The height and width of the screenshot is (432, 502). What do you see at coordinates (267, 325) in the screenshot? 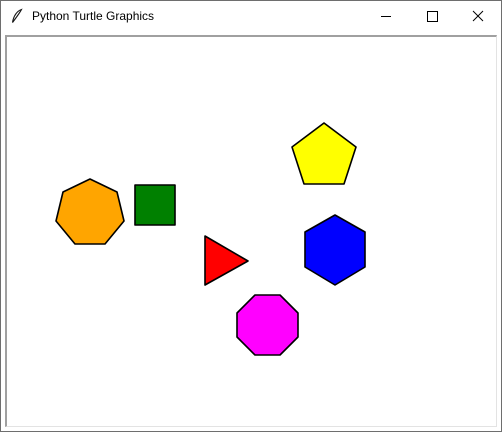
I see `magenta-octagon` at bounding box center [267, 325].